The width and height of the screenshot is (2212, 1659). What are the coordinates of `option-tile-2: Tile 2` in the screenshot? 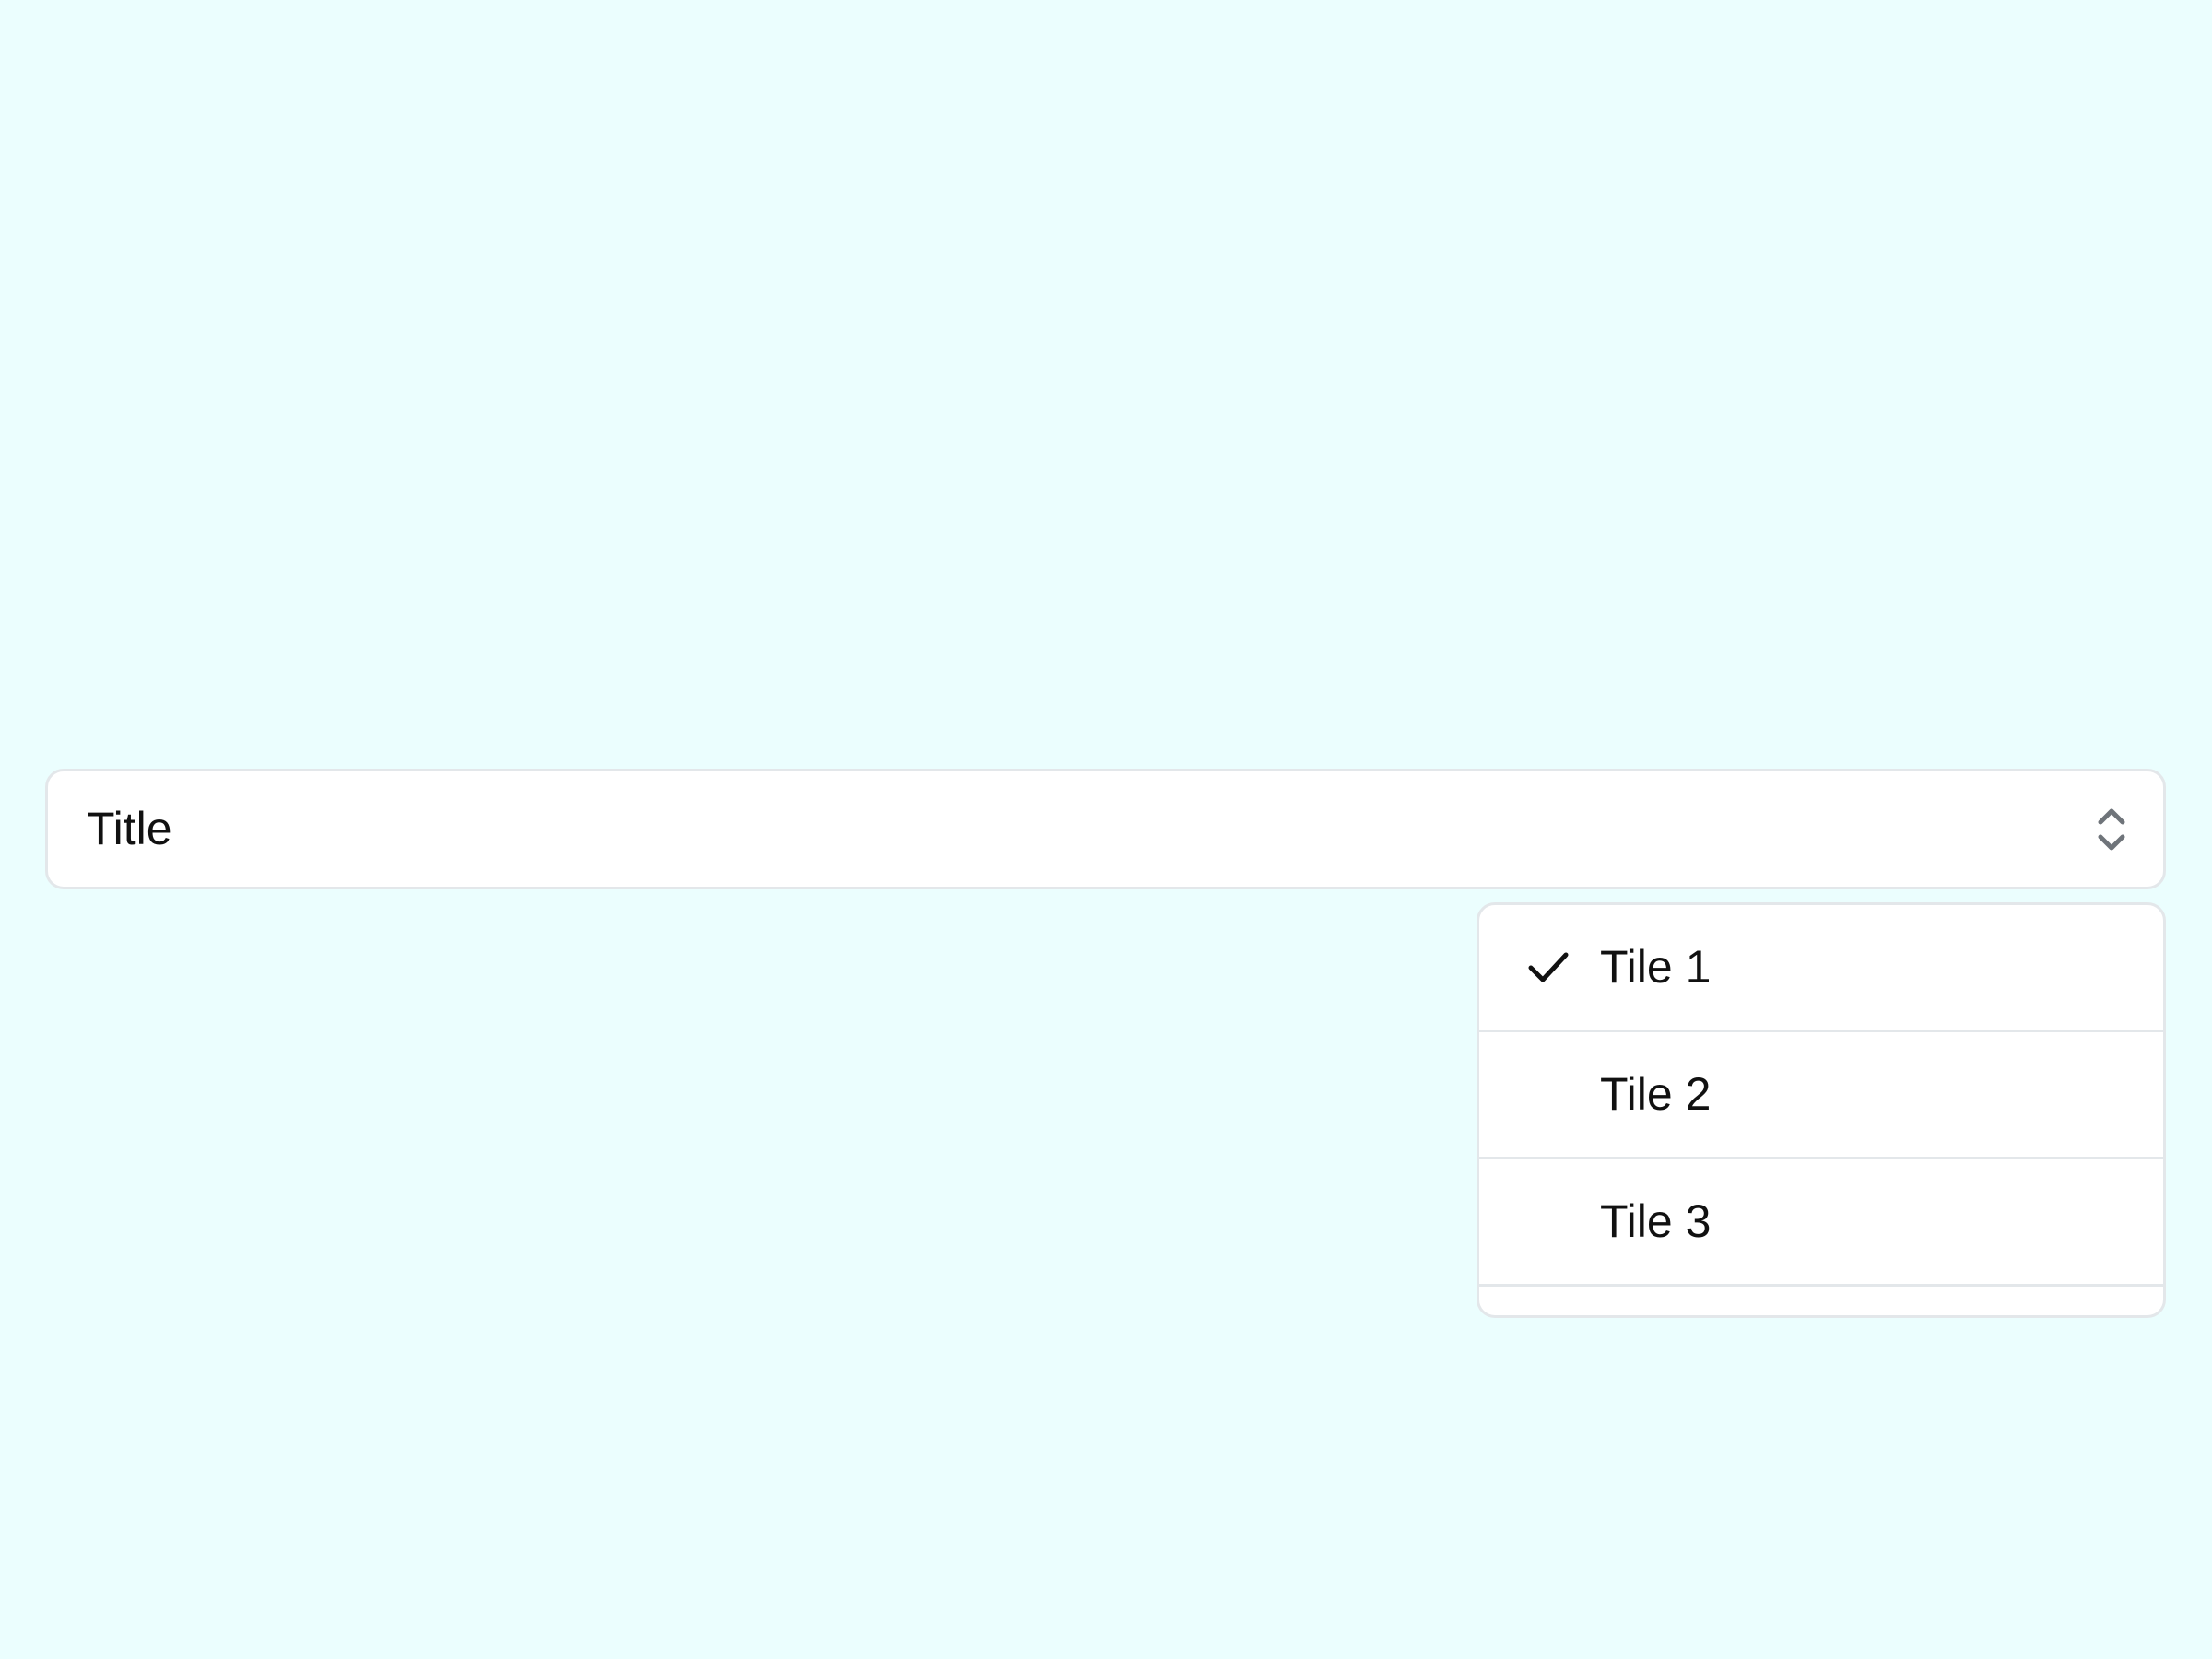 It's located at (1821, 1095).